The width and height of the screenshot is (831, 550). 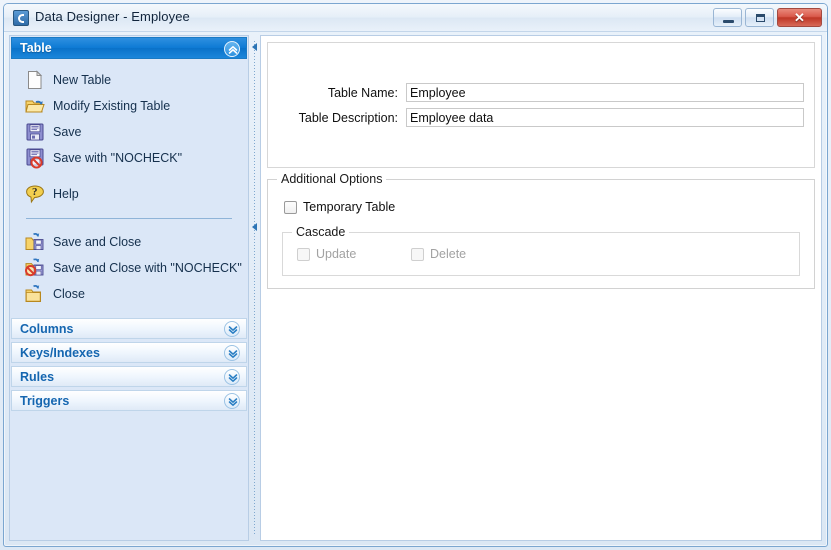 What do you see at coordinates (147, 268) in the screenshot?
I see `nav-item-save-and-close-nocheck-label: Save and Close with "NOCHECK"` at bounding box center [147, 268].